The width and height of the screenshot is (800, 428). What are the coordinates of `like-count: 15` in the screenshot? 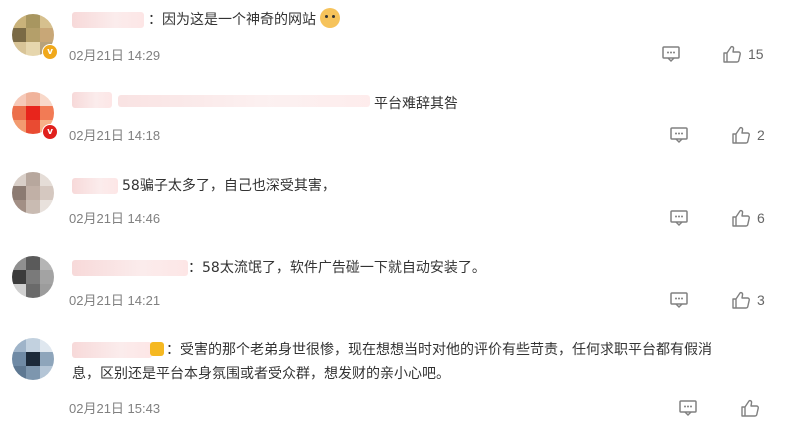 It's located at (756, 54).